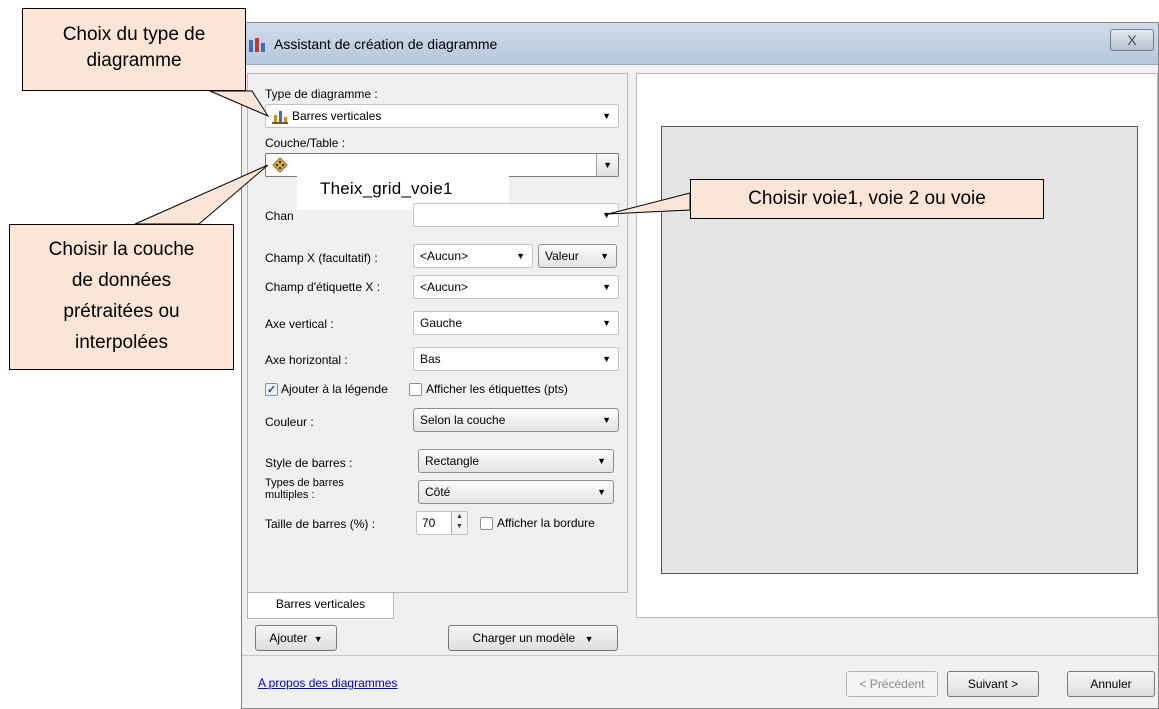 The height and width of the screenshot is (709, 1159). What do you see at coordinates (134, 34) in the screenshot?
I see `callout-chart-type-line-1: Choix du type de` at bounding box center [134, 34].